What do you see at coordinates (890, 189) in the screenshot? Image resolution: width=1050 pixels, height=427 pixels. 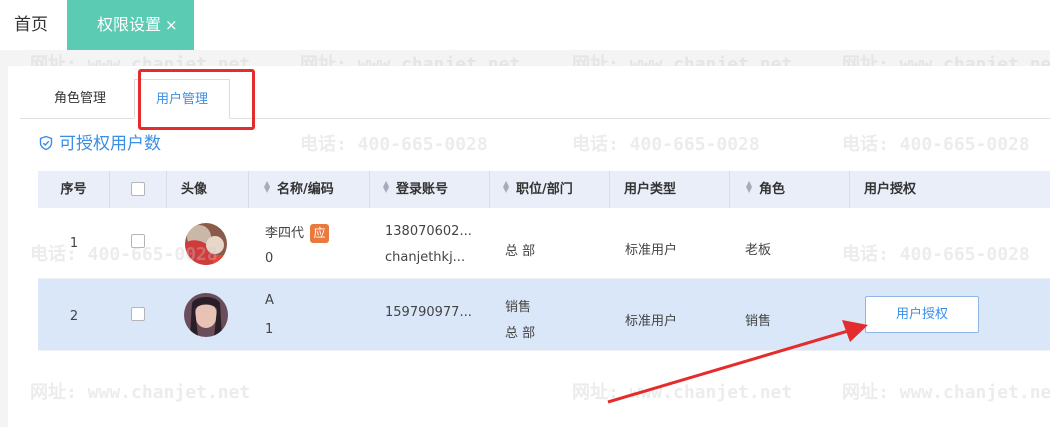 I see `header-auth: 用户授权` at bounding box center [890, 189].